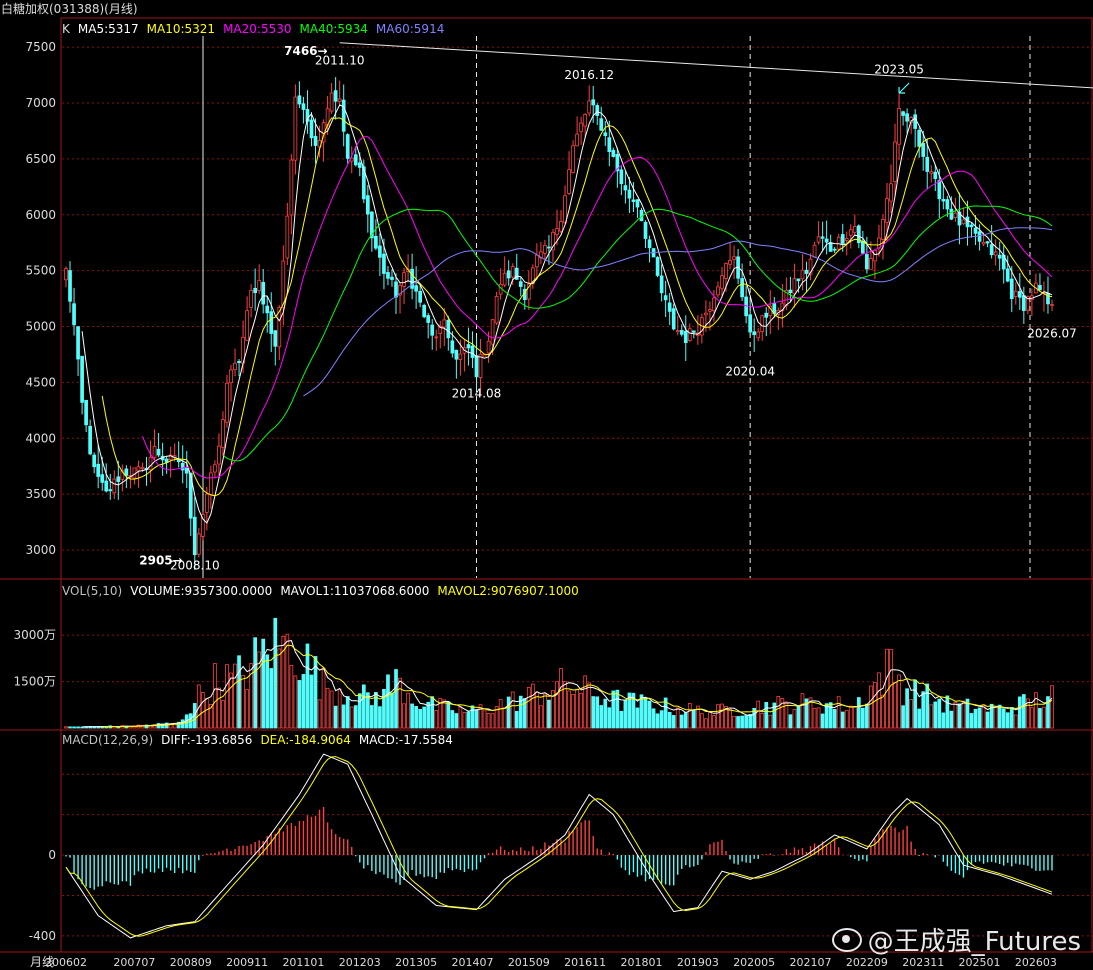 The width and height of the screenshot is (1093, 970). What do you see at coordinates (508, 591) in the screenshot?
I see `legend-mavol2: MAVOL2:9076907.1000` at bounding box center [508, 591].